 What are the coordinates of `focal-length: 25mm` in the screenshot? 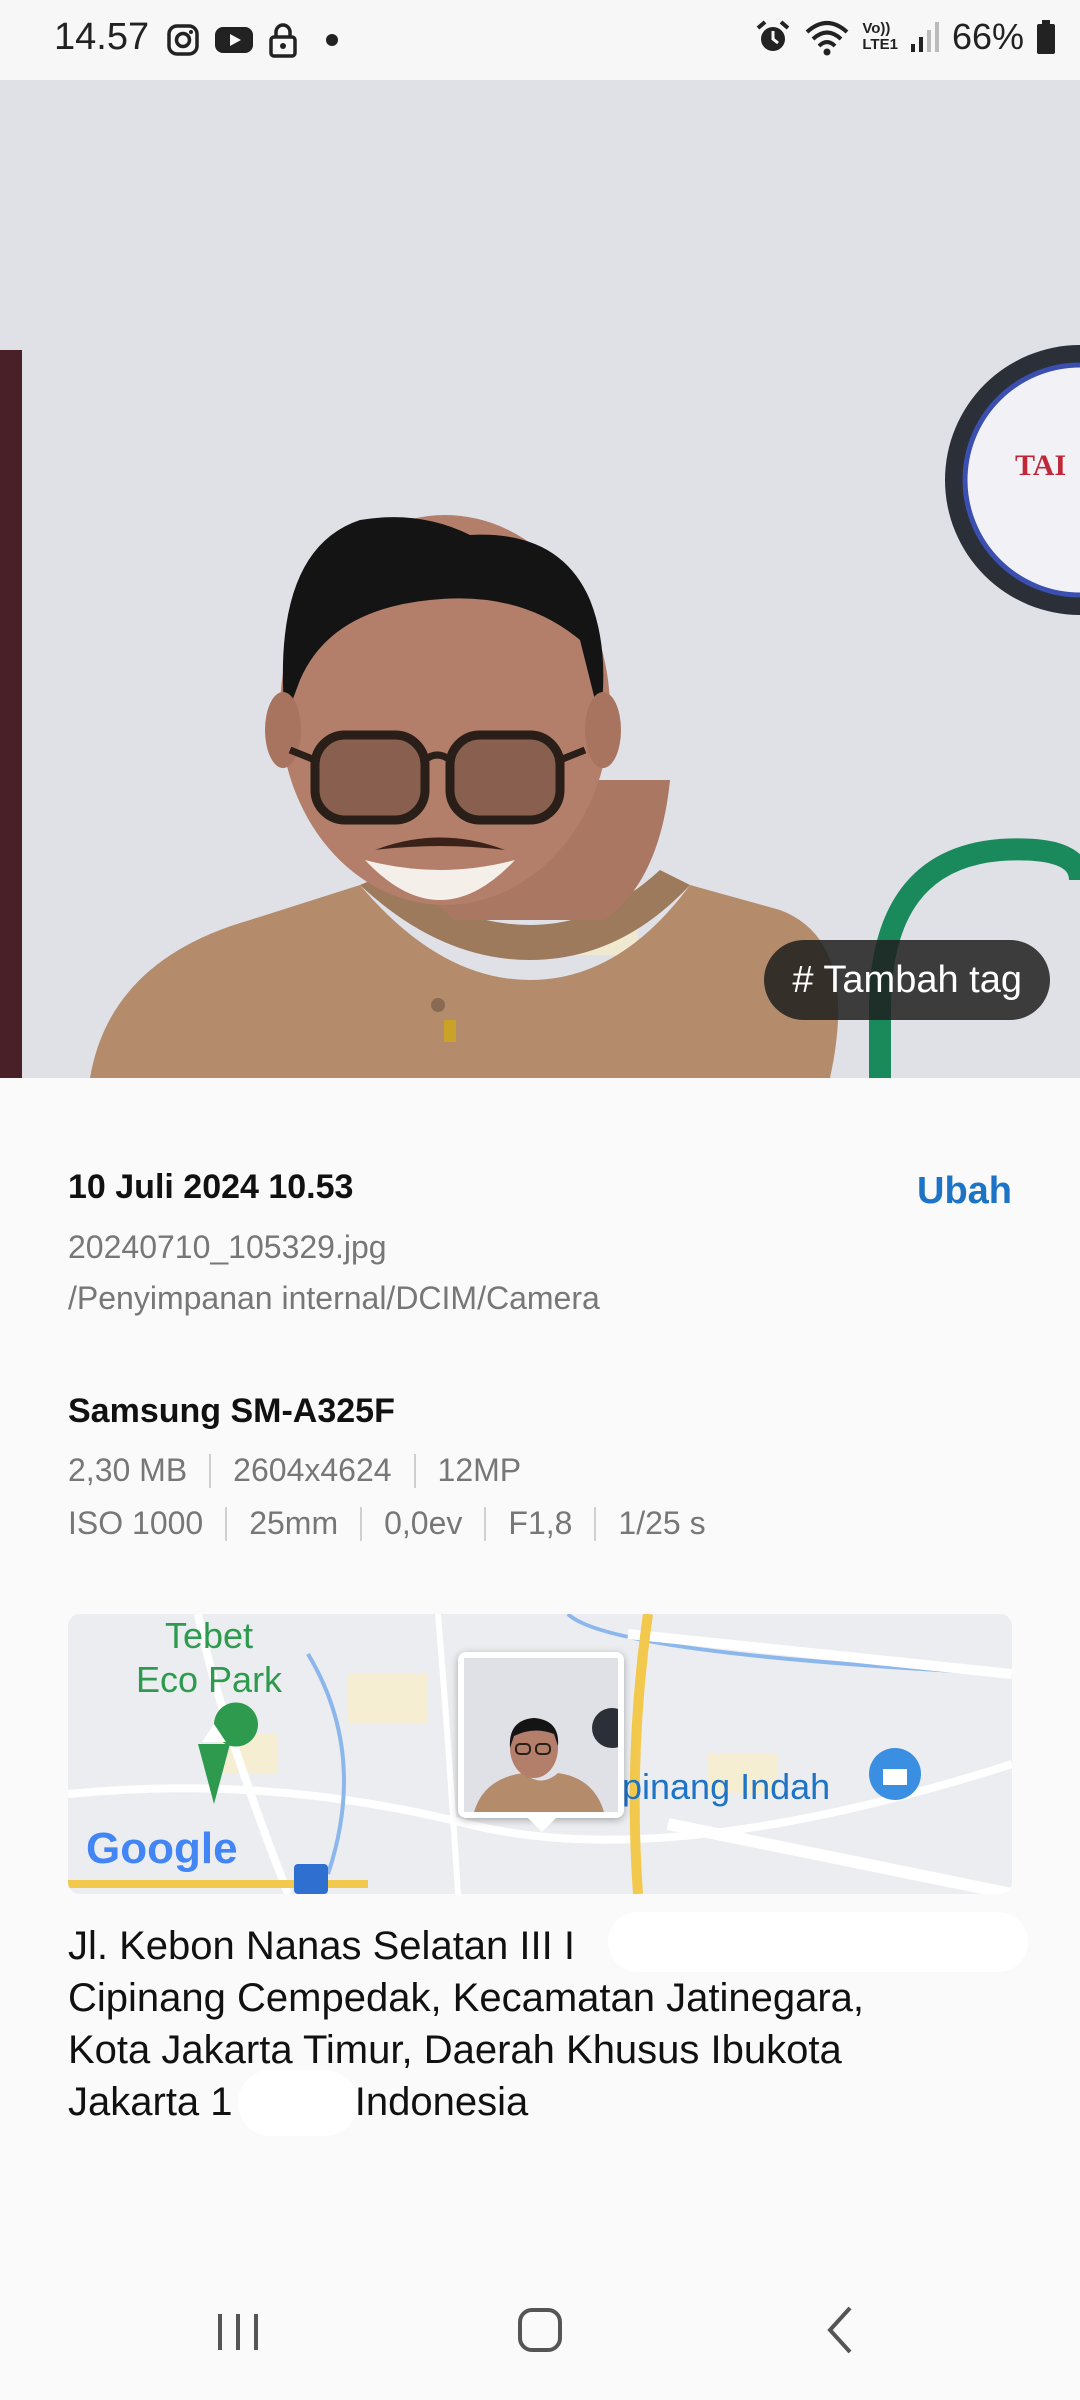 It's located at (294, 1523).